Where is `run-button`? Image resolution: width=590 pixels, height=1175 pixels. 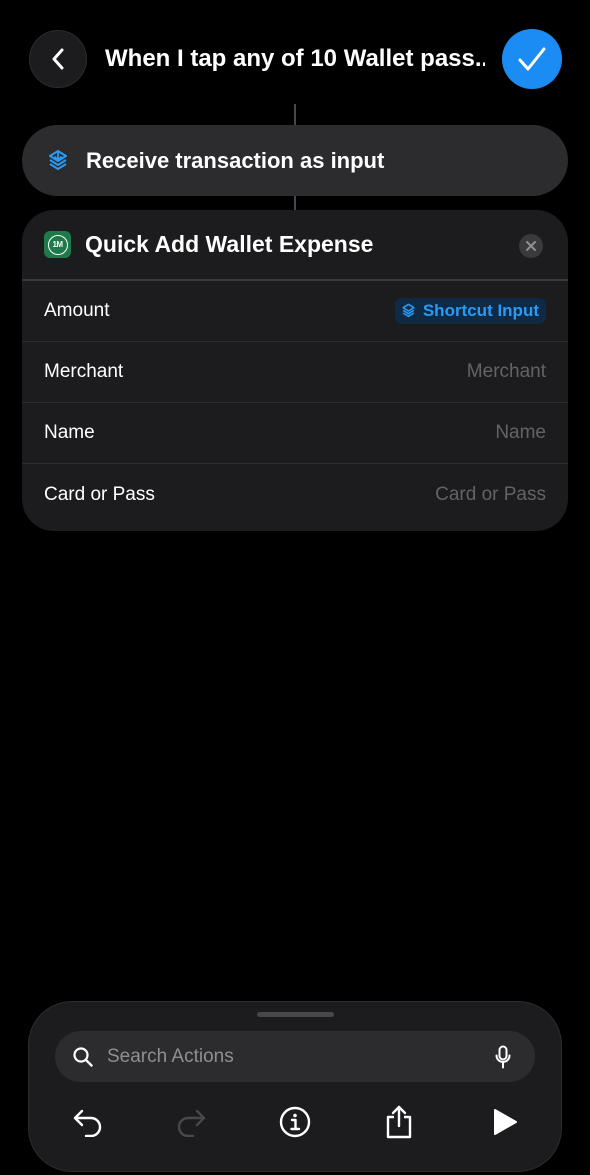
run-button is located at coordinates (505, 1122).